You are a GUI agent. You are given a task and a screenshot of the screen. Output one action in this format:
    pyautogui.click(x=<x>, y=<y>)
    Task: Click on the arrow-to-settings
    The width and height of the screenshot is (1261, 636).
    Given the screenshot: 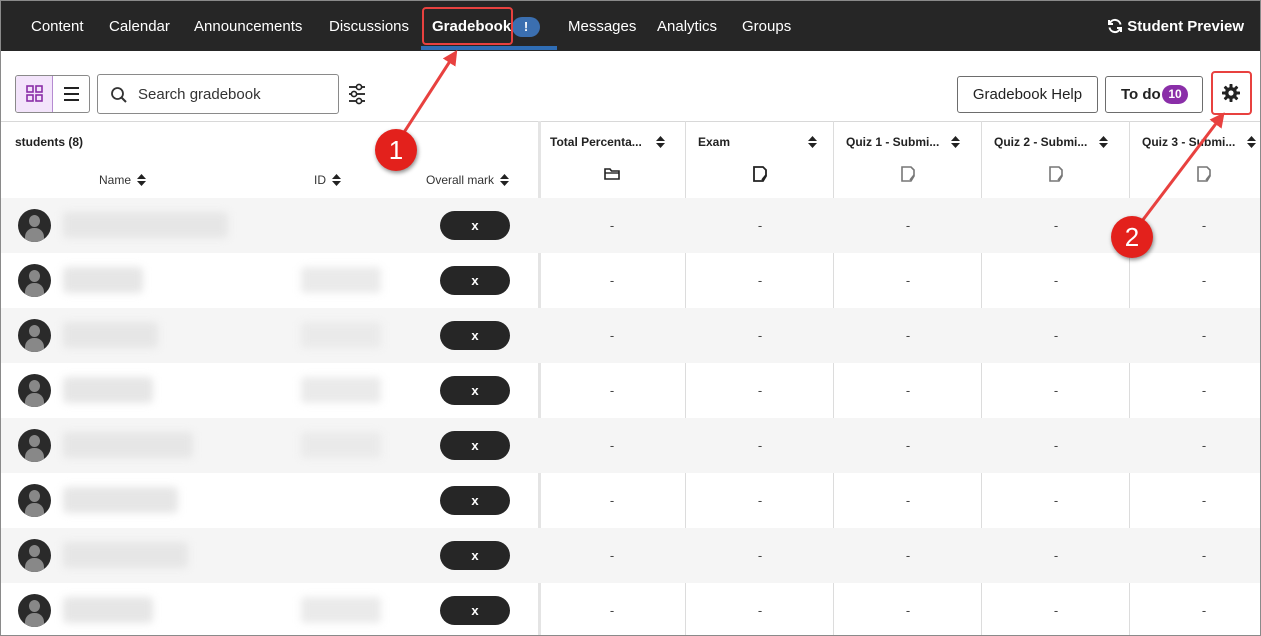 What is the action you would take?
    pyautogui.click(x=1181, y=169)
    